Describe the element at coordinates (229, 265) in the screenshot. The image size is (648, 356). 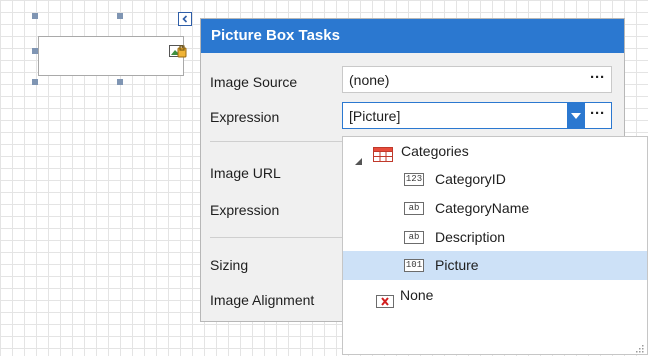
I see `sizing-label: Sizing` at that location.